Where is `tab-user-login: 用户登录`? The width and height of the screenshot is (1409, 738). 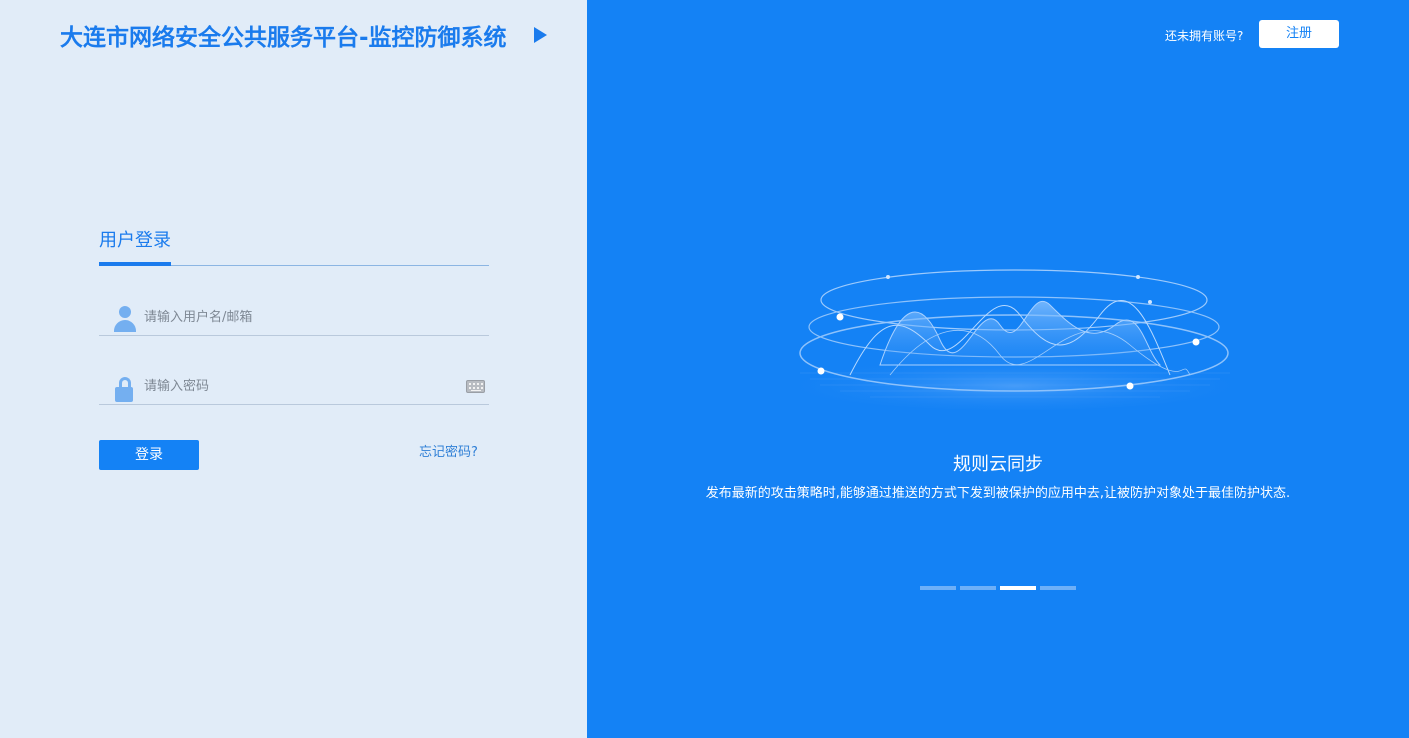
tab-user-login: 用户登录 is located at coordinates (135, 239).